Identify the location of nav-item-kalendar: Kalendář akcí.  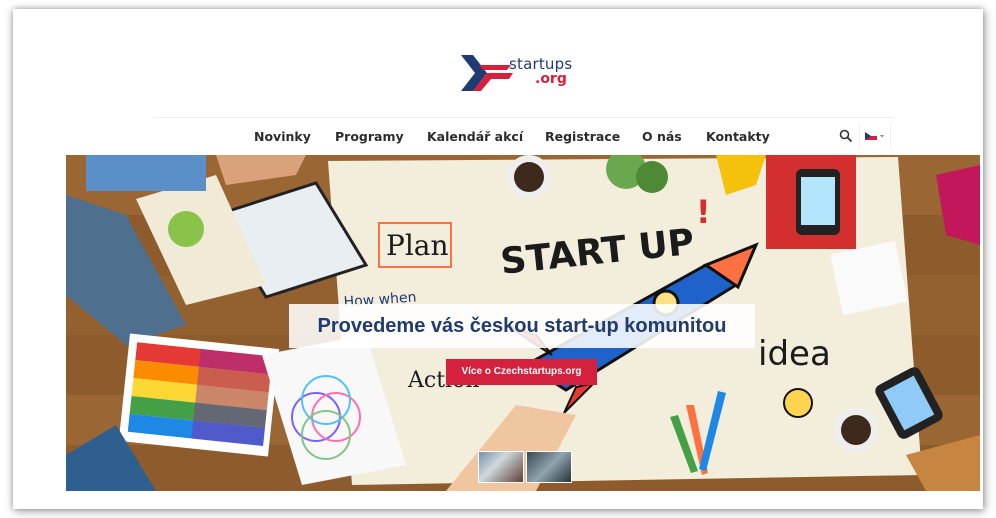
(475, 136).